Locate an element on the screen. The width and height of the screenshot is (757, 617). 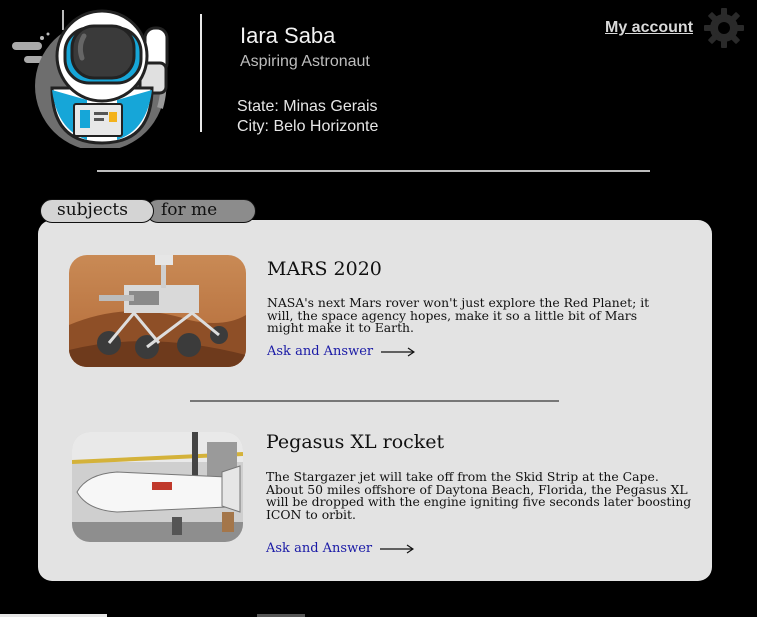
profile-role: Aspiring Astronaut is located at coordinates (305, 61).